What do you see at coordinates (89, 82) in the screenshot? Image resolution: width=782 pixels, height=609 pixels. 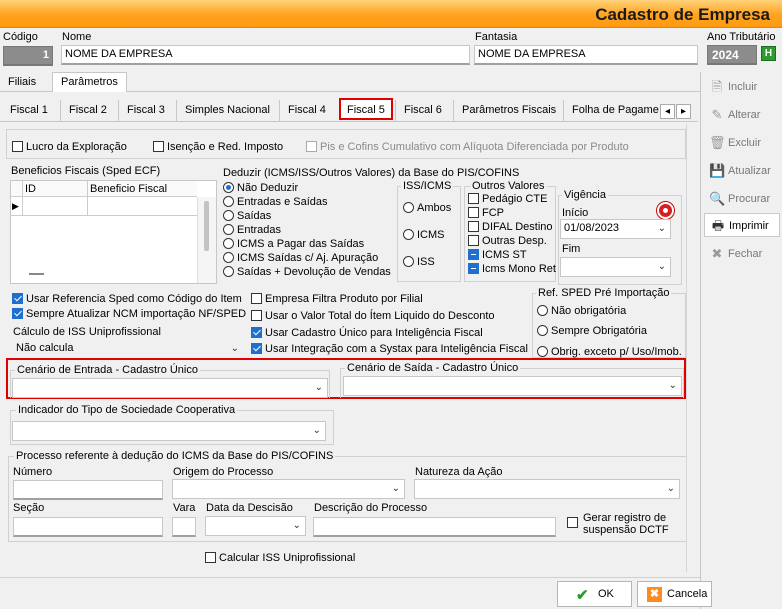 I see `tab-parametros: Parâmetros` at bounding box center [89, 82].